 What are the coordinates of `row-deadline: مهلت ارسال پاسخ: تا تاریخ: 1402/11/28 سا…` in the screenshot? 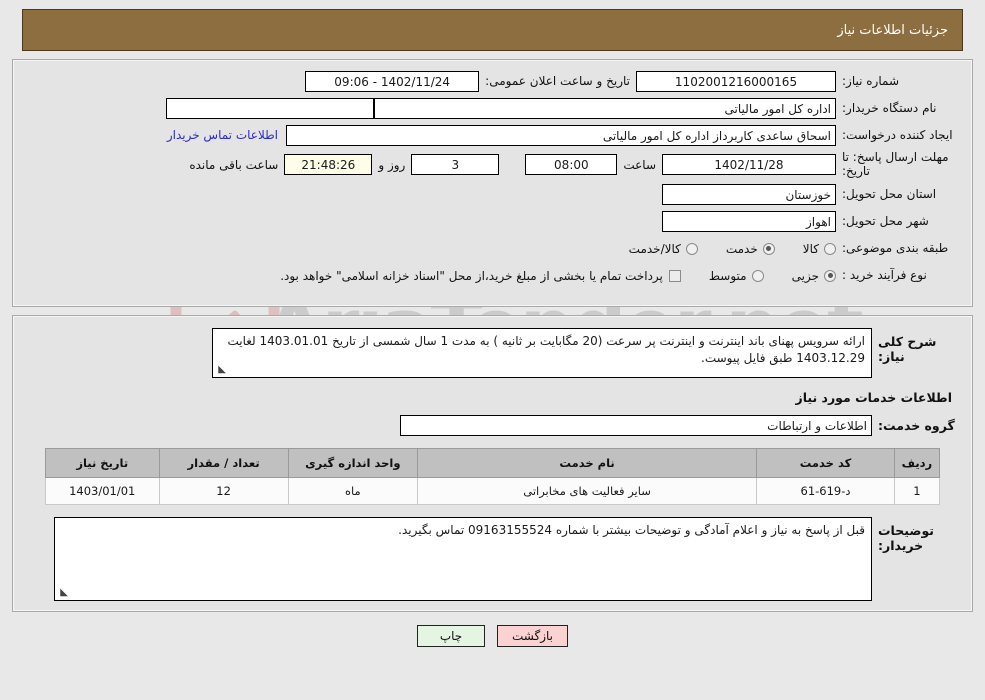 It's located at (492, 164).